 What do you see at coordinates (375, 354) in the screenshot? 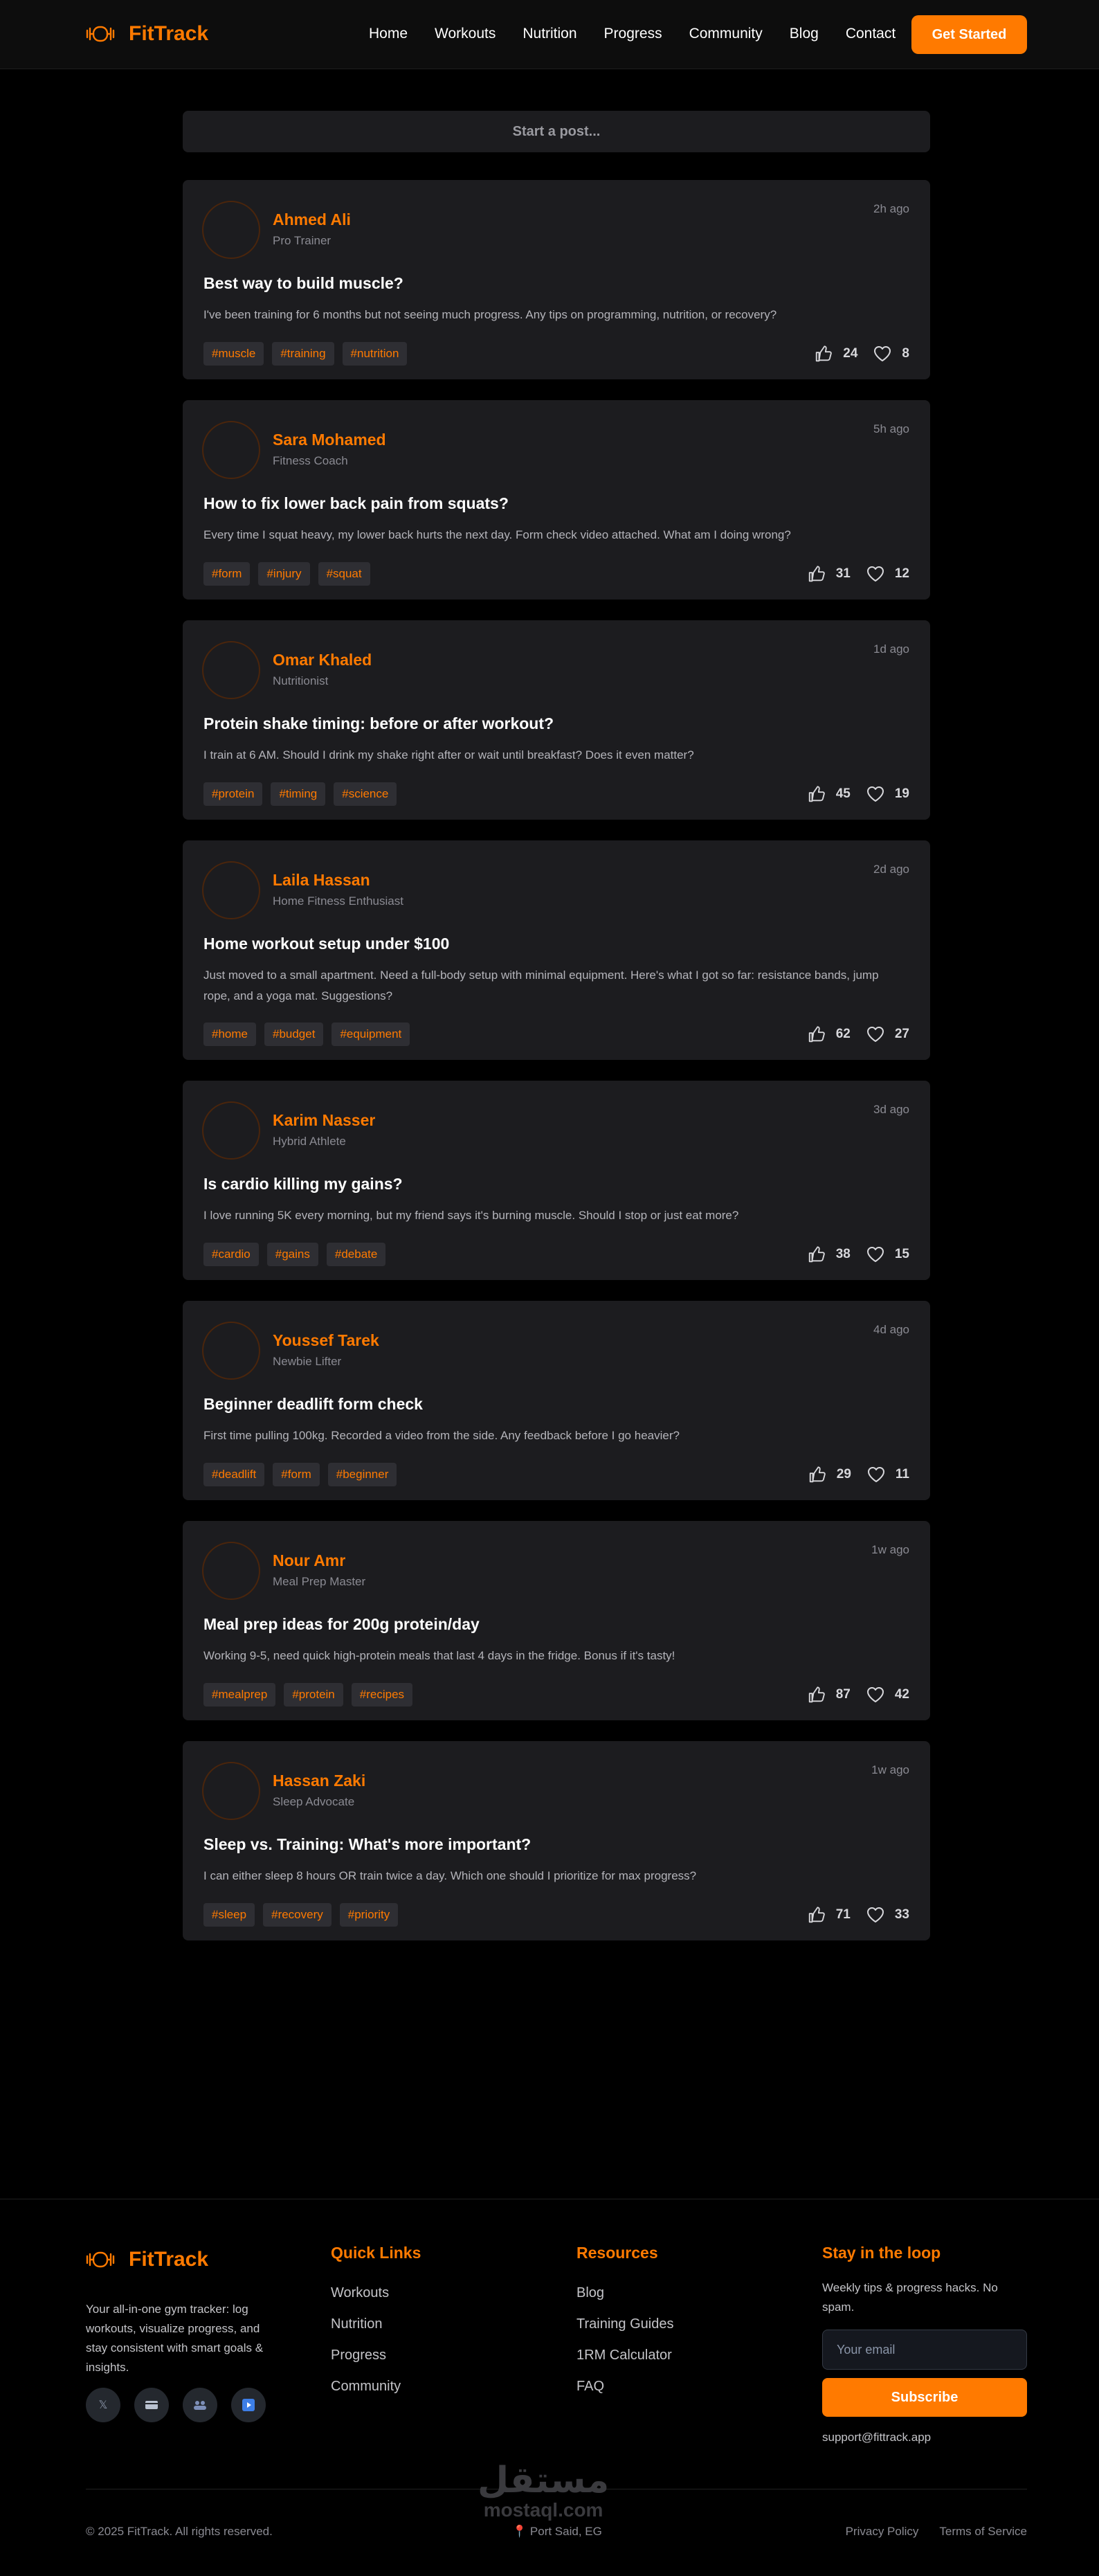
I see `tag: #nutrition` at bounding box center [375, 354].